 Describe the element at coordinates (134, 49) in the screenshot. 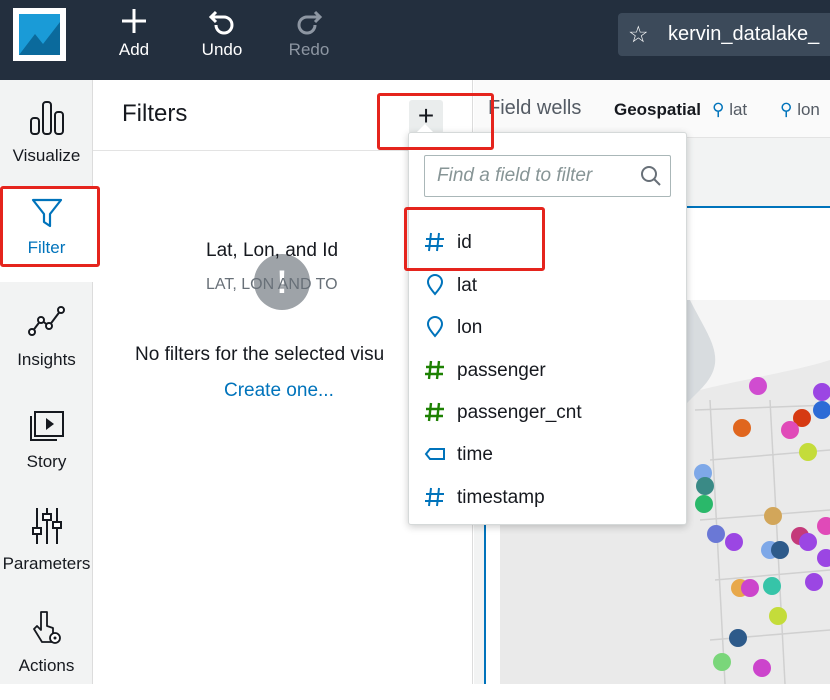

I see `add-label: Add` at that location.